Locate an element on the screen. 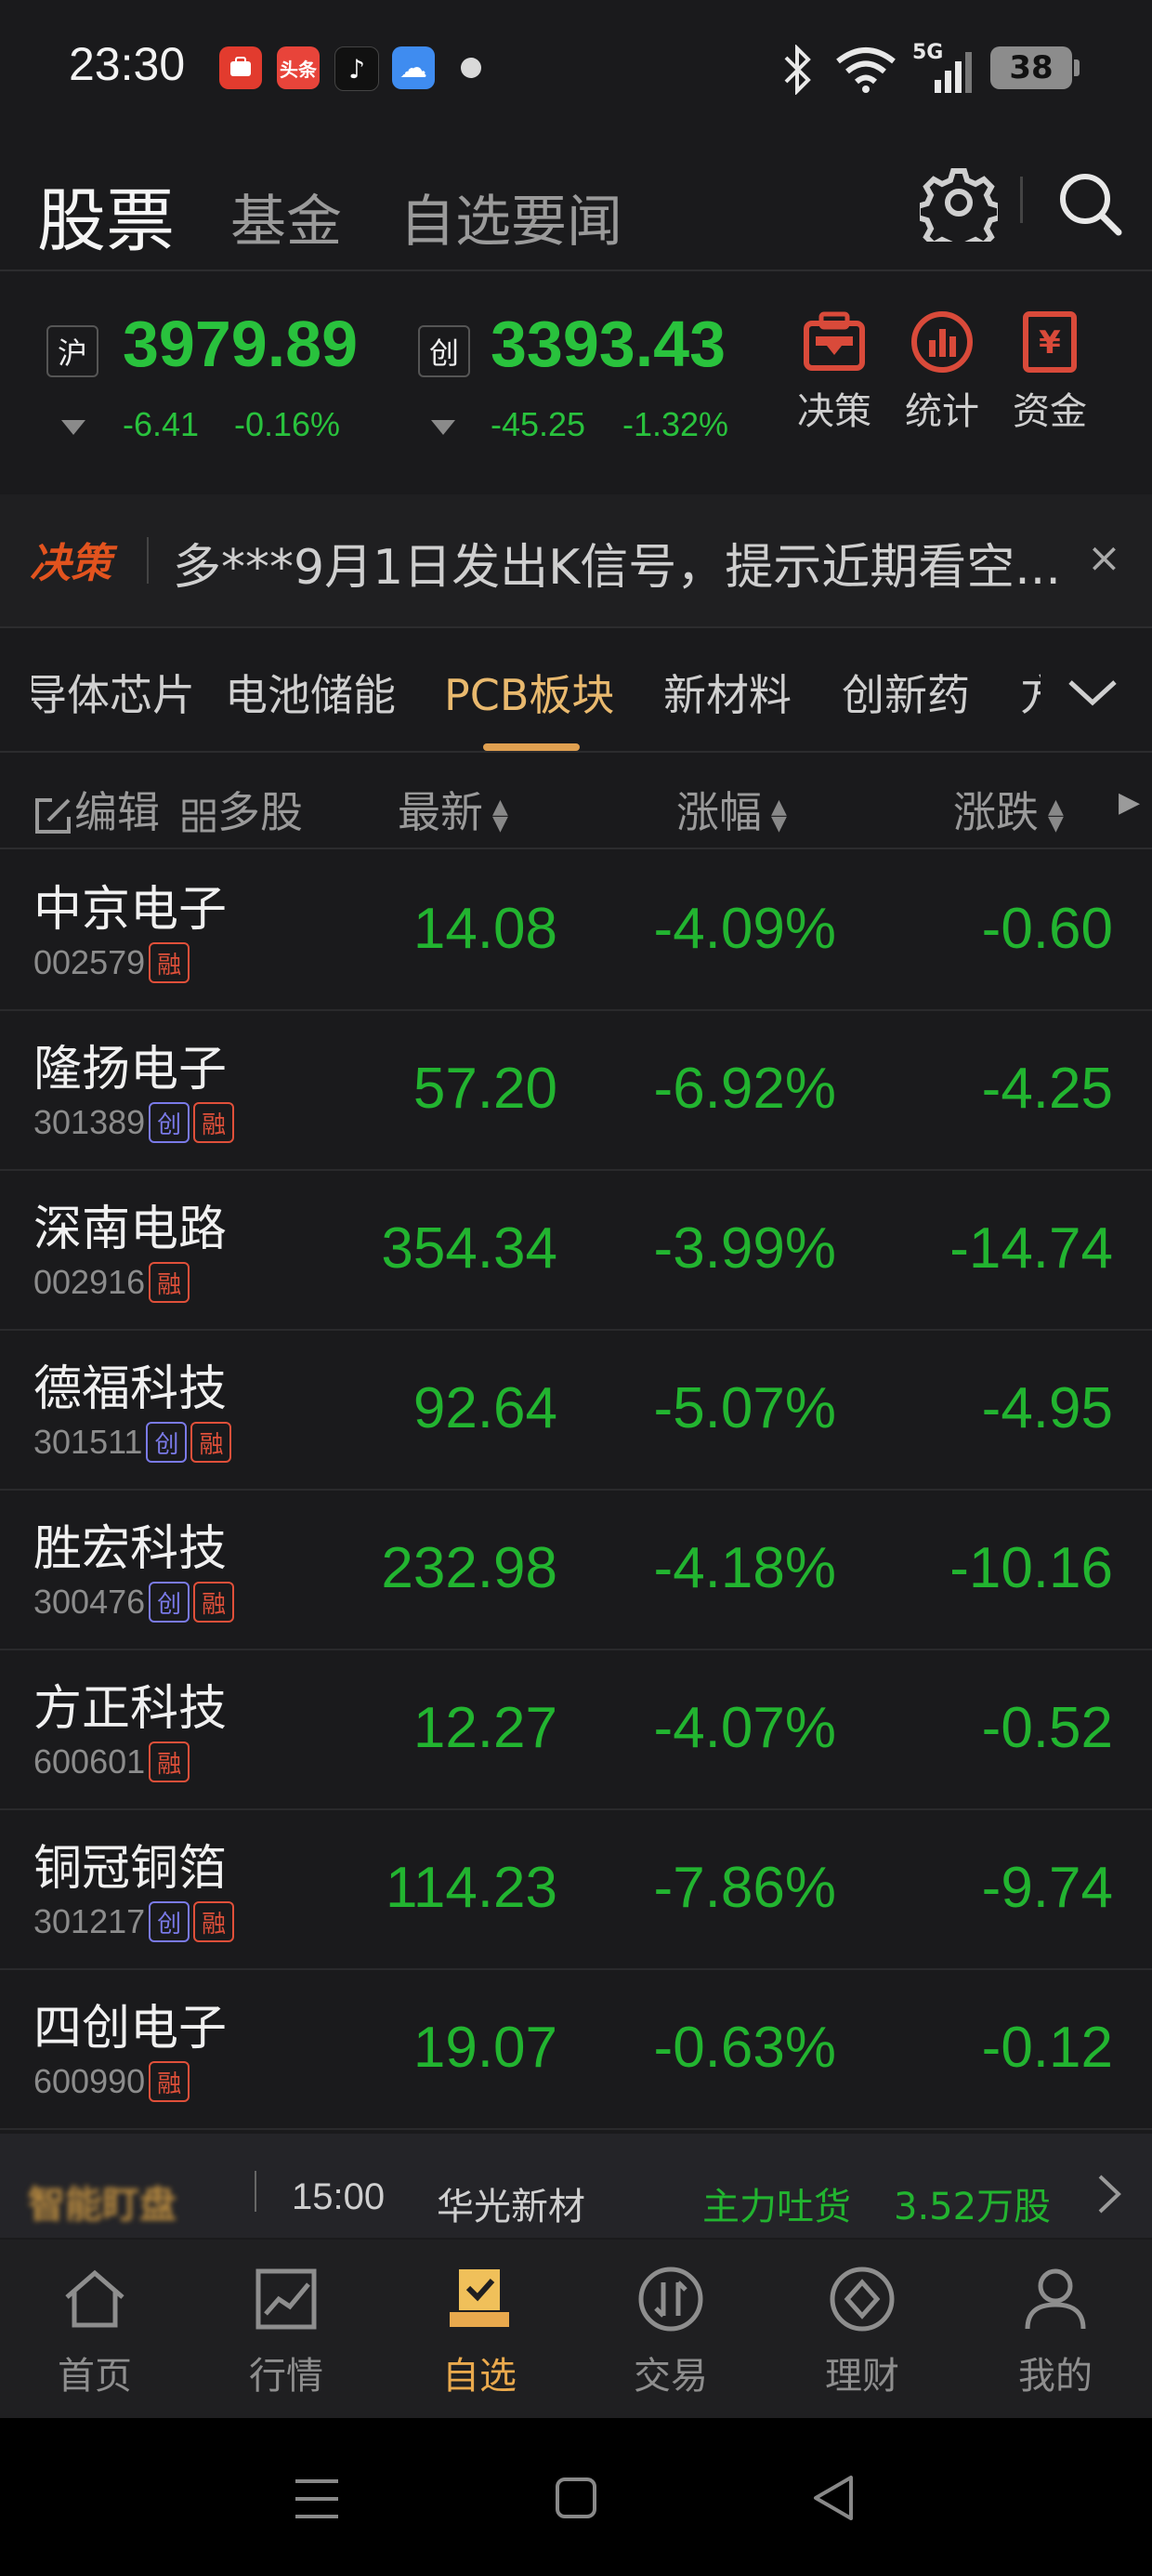 This screenshot has width=1152, height=2576. multi-stock-button: 多股 is located at coordinates (241, 809).